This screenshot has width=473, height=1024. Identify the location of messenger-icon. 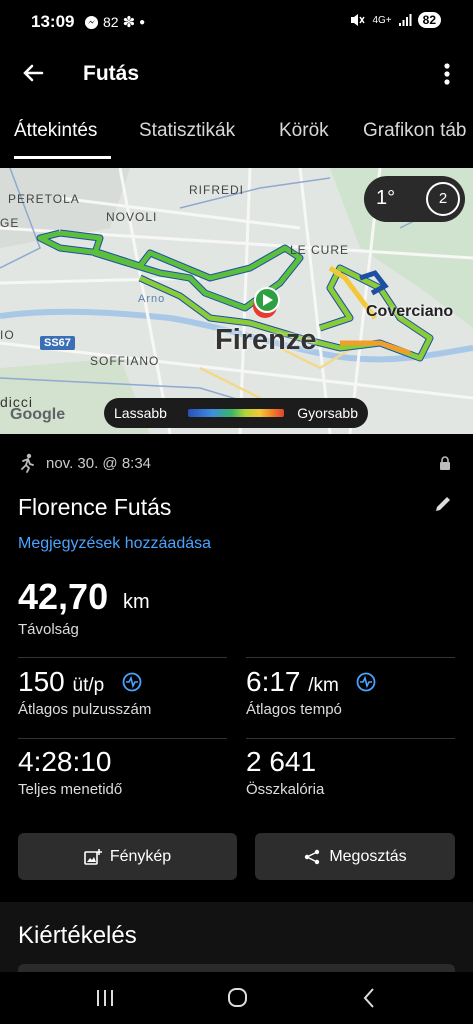
(91, 22).